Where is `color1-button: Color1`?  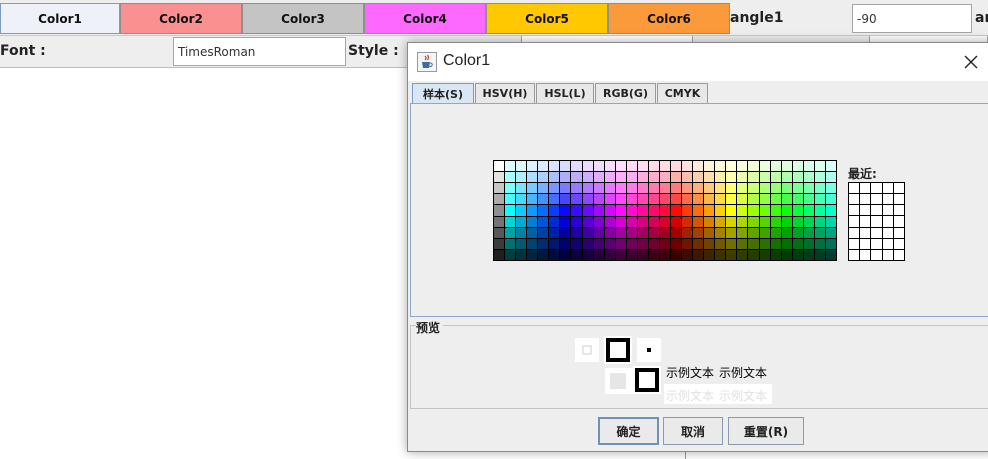
color1-button: Color1 is located at coordinates (60, 18).